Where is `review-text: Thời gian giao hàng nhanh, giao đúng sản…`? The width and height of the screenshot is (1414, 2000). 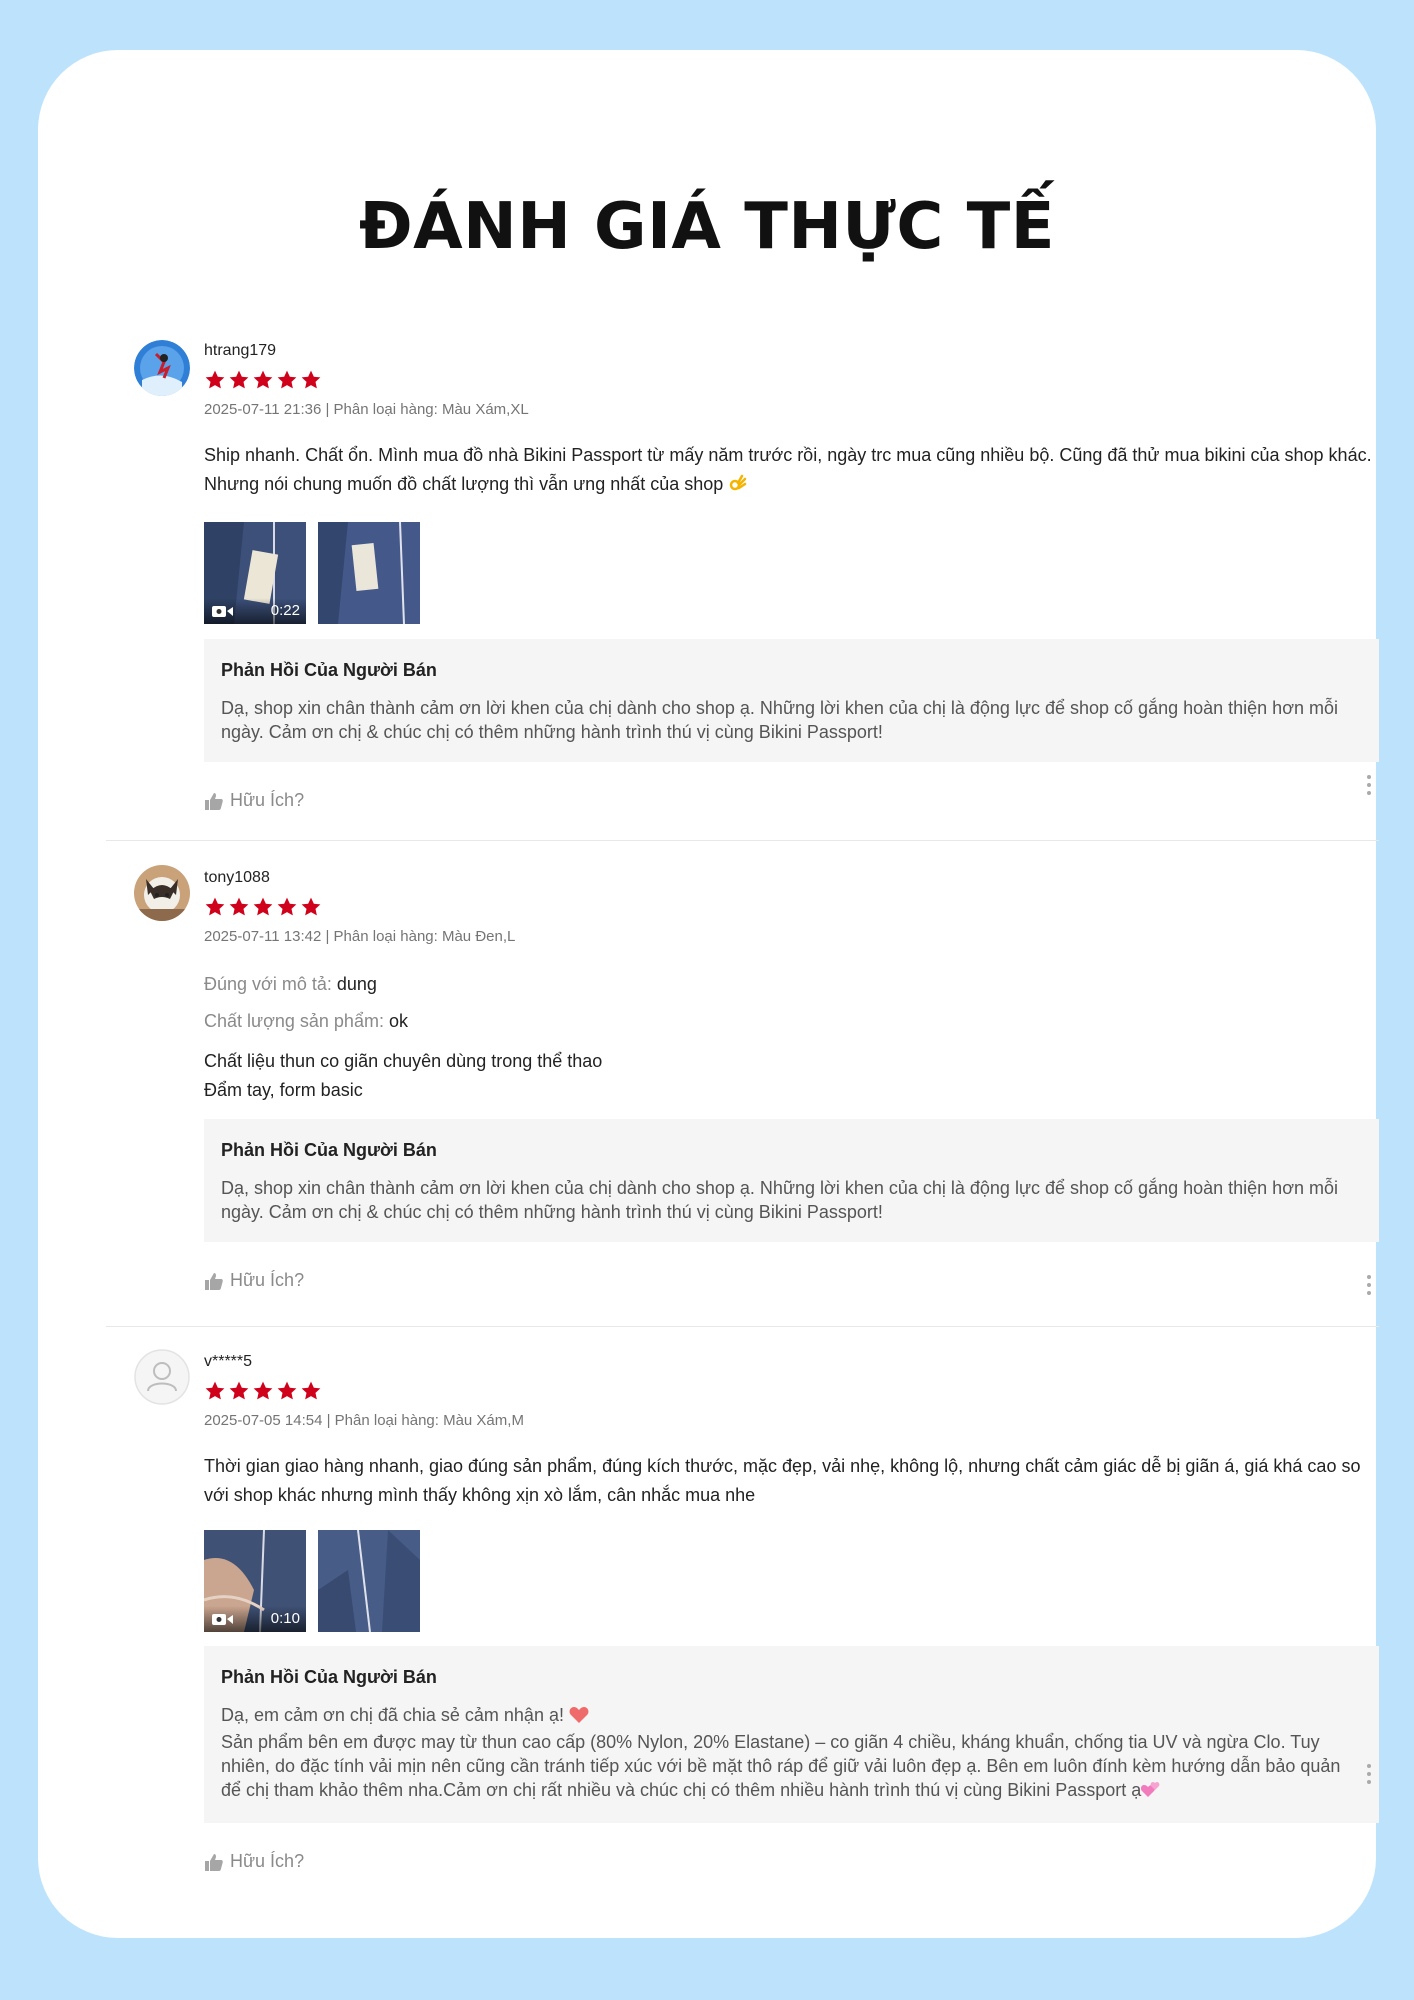 review-text: Thời gian giao hàng nhanh, giao đúng sản… is located at coordinates (782, 1480).